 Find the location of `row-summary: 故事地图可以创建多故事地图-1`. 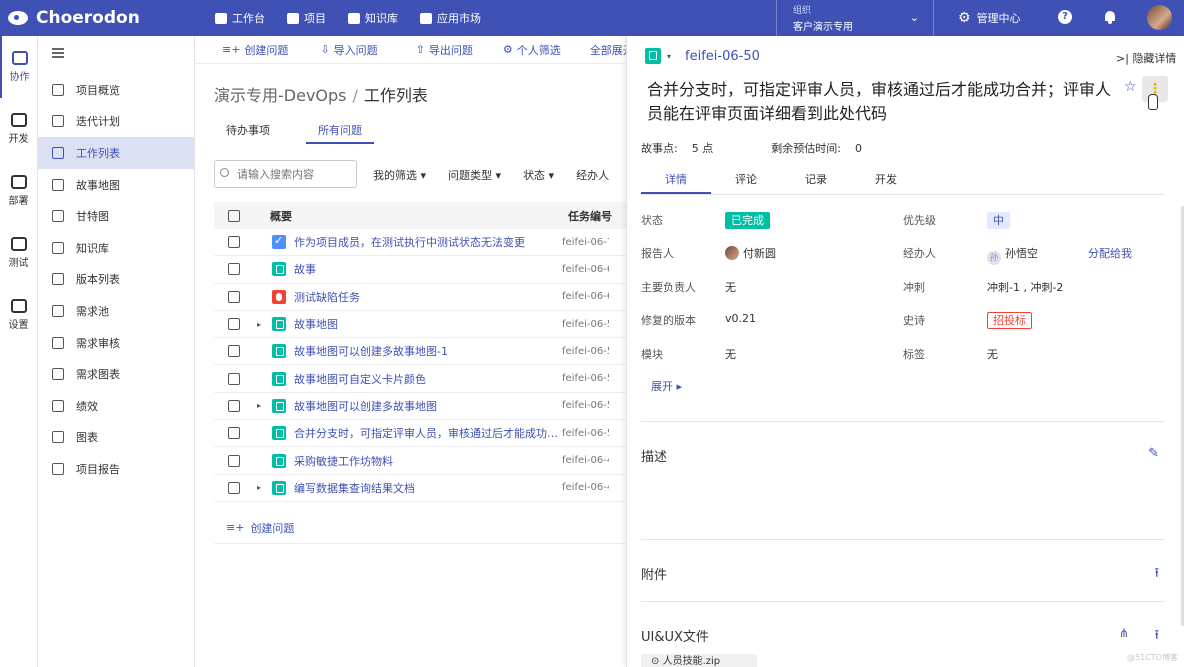

row-summary: 故事地图可以创建多故事地图-1 is located at coordinates (428, 351).